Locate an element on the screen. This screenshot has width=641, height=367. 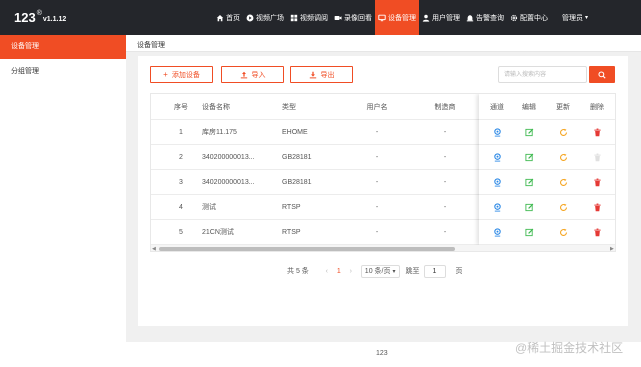
cell-type: EHOME is located at coordinates (295, 132).